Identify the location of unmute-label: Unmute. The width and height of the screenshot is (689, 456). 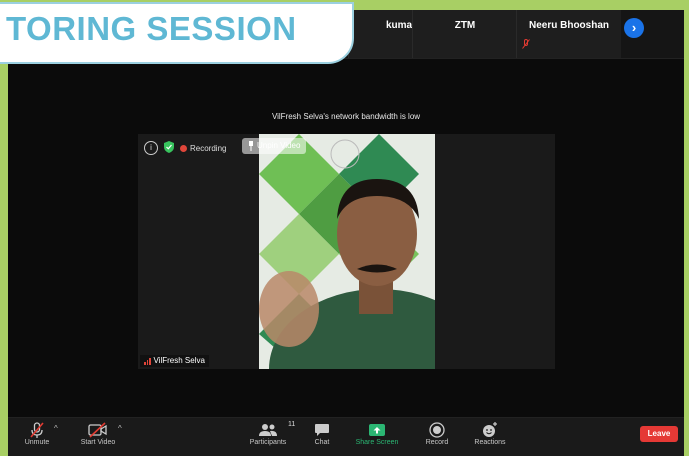
(37, 442).